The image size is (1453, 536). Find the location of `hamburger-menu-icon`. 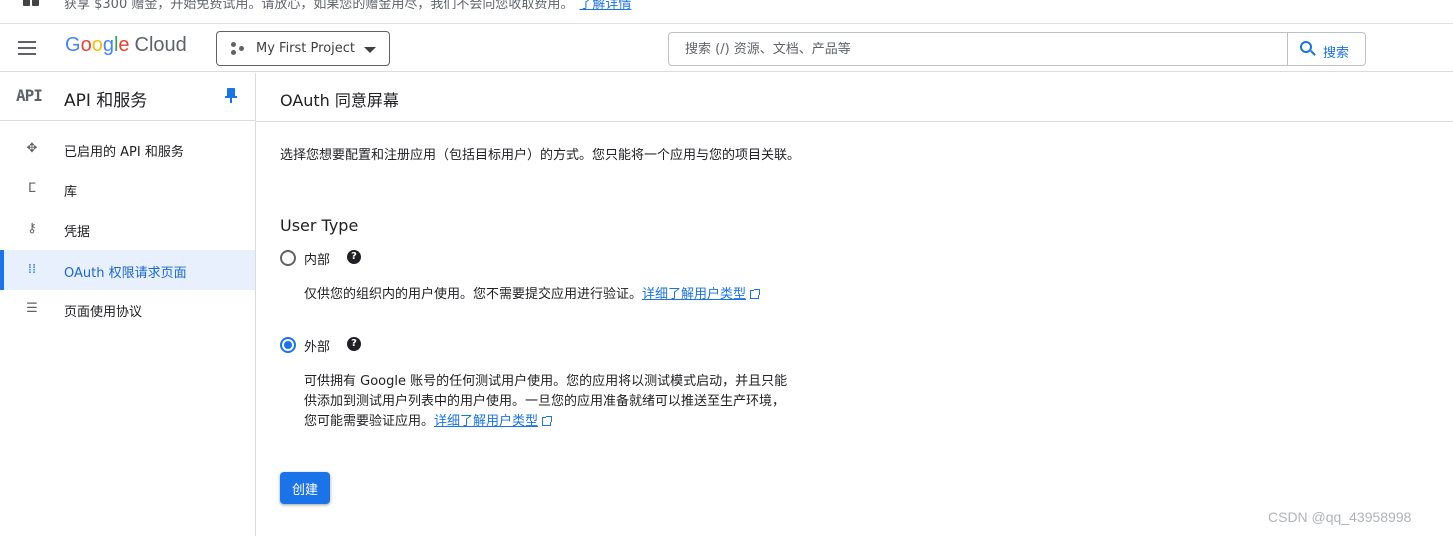

hamburger-menu-icon is located at coordinates (28, 48).